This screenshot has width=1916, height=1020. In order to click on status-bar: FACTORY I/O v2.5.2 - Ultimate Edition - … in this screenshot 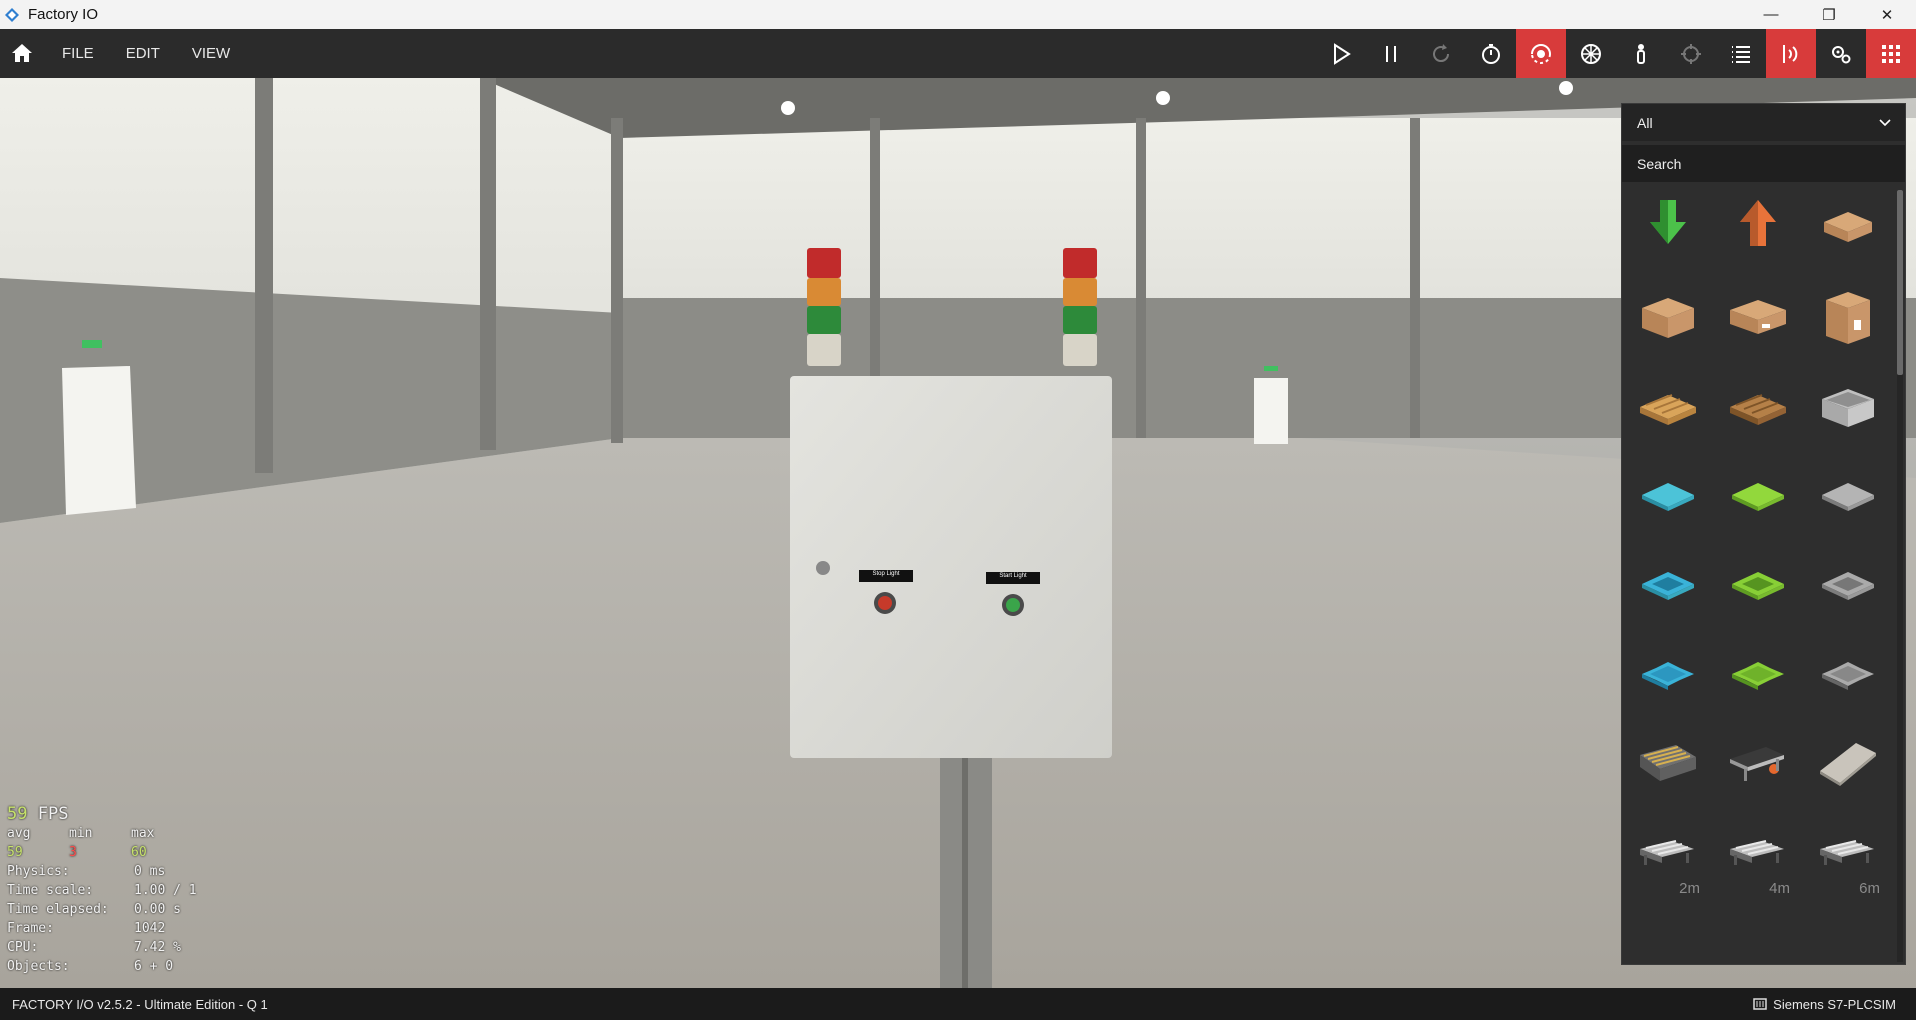, I will do `click(958, 1004)`.